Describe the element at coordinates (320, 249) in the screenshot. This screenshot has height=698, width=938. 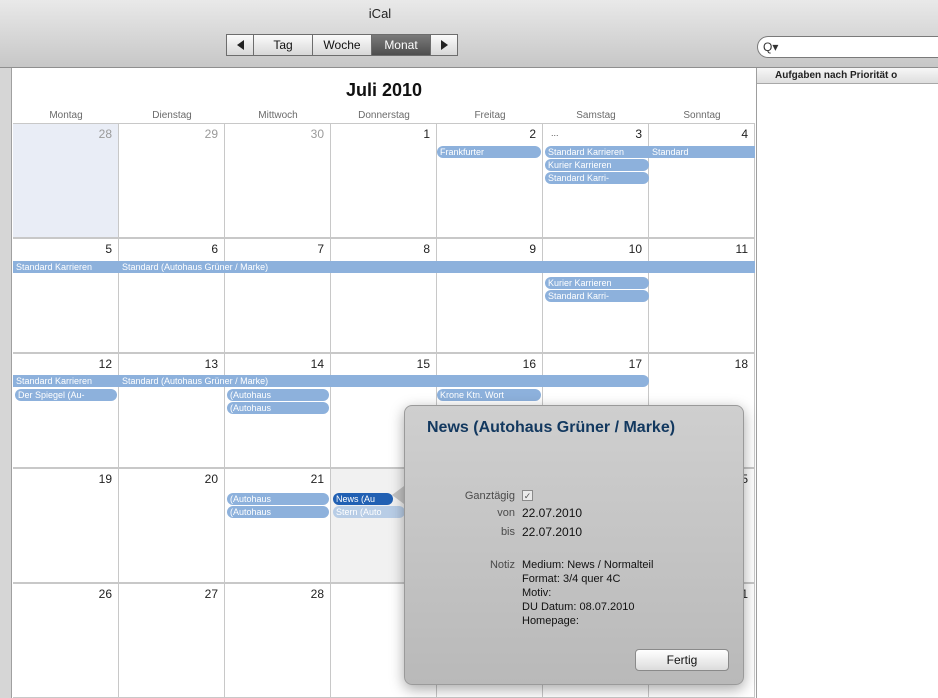
I see `day-number: 7` at that location.